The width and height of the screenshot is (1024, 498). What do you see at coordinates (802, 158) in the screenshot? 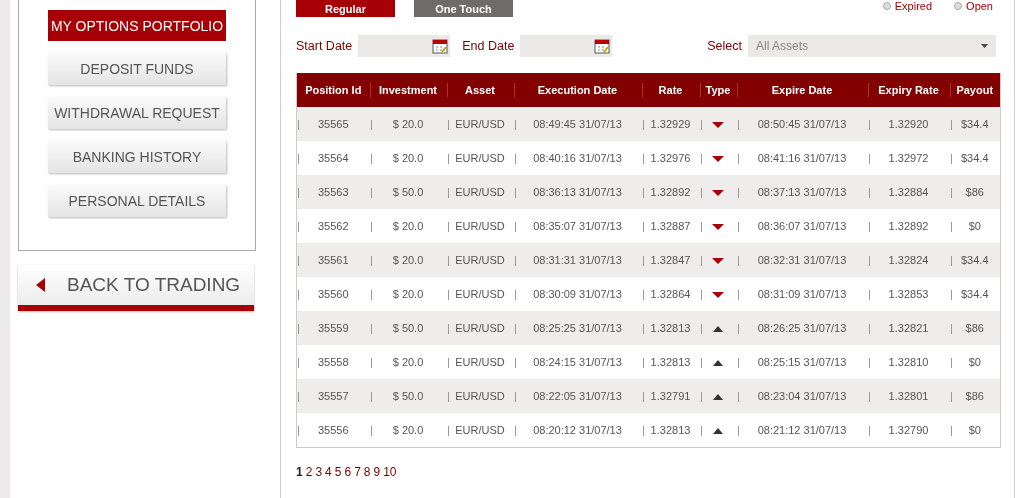
I see `table-cell: 08:41:16 31/07/13` at bounding box center [802, 158].